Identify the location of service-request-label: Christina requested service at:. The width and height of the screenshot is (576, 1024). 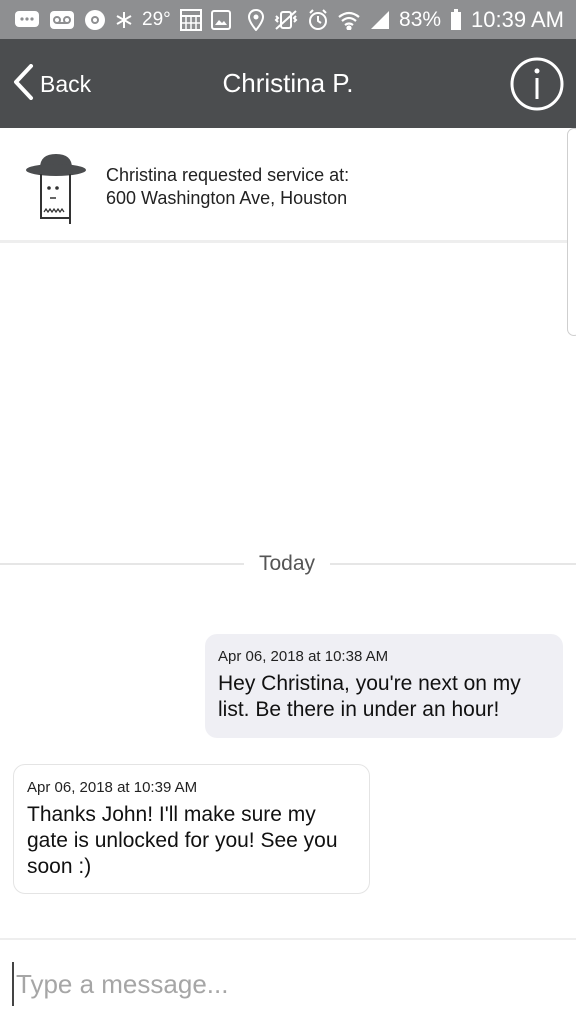
(228, 175).